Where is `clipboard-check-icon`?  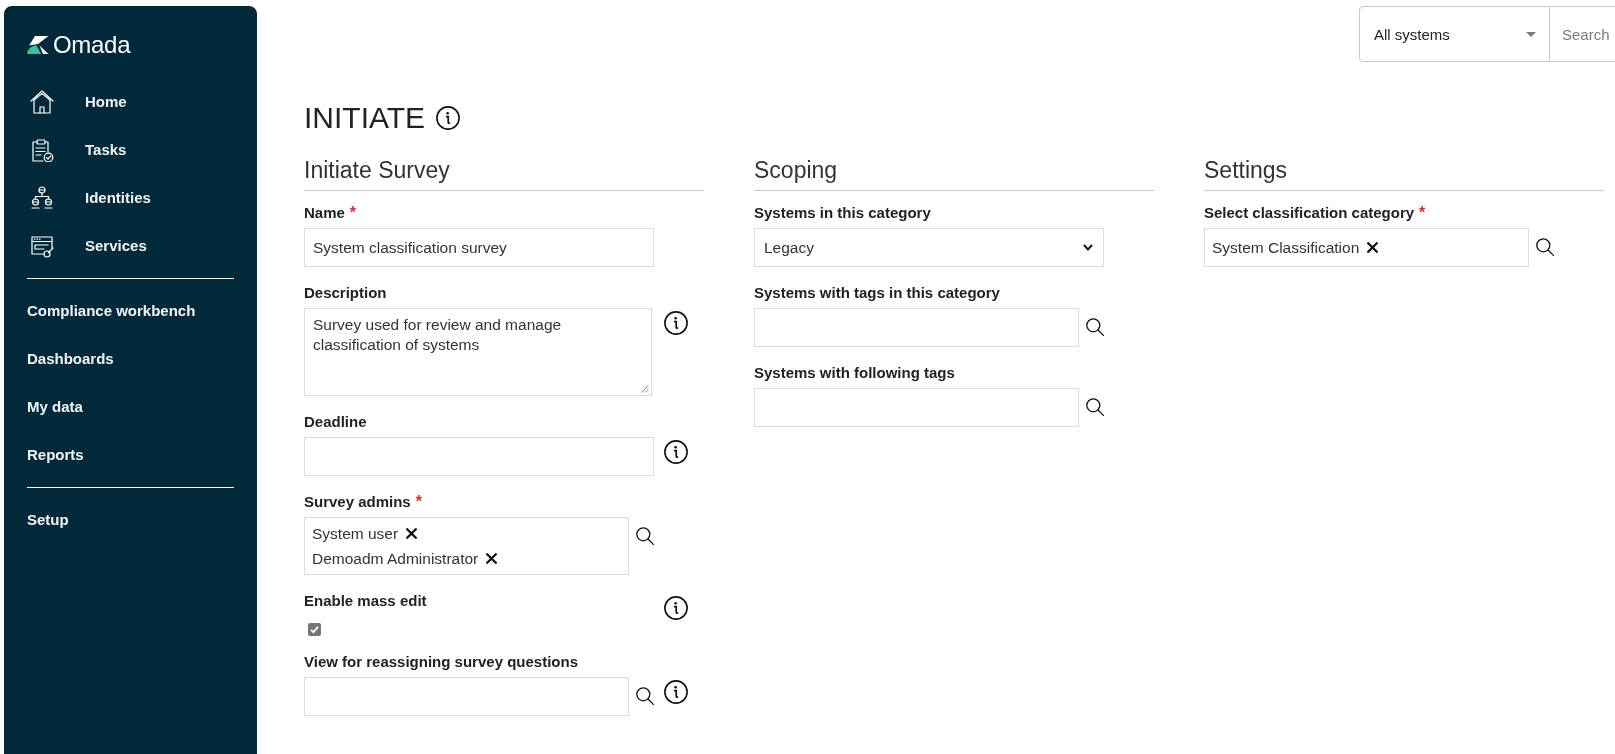
clipboard-check-icon is located at coordinates (42, 150).